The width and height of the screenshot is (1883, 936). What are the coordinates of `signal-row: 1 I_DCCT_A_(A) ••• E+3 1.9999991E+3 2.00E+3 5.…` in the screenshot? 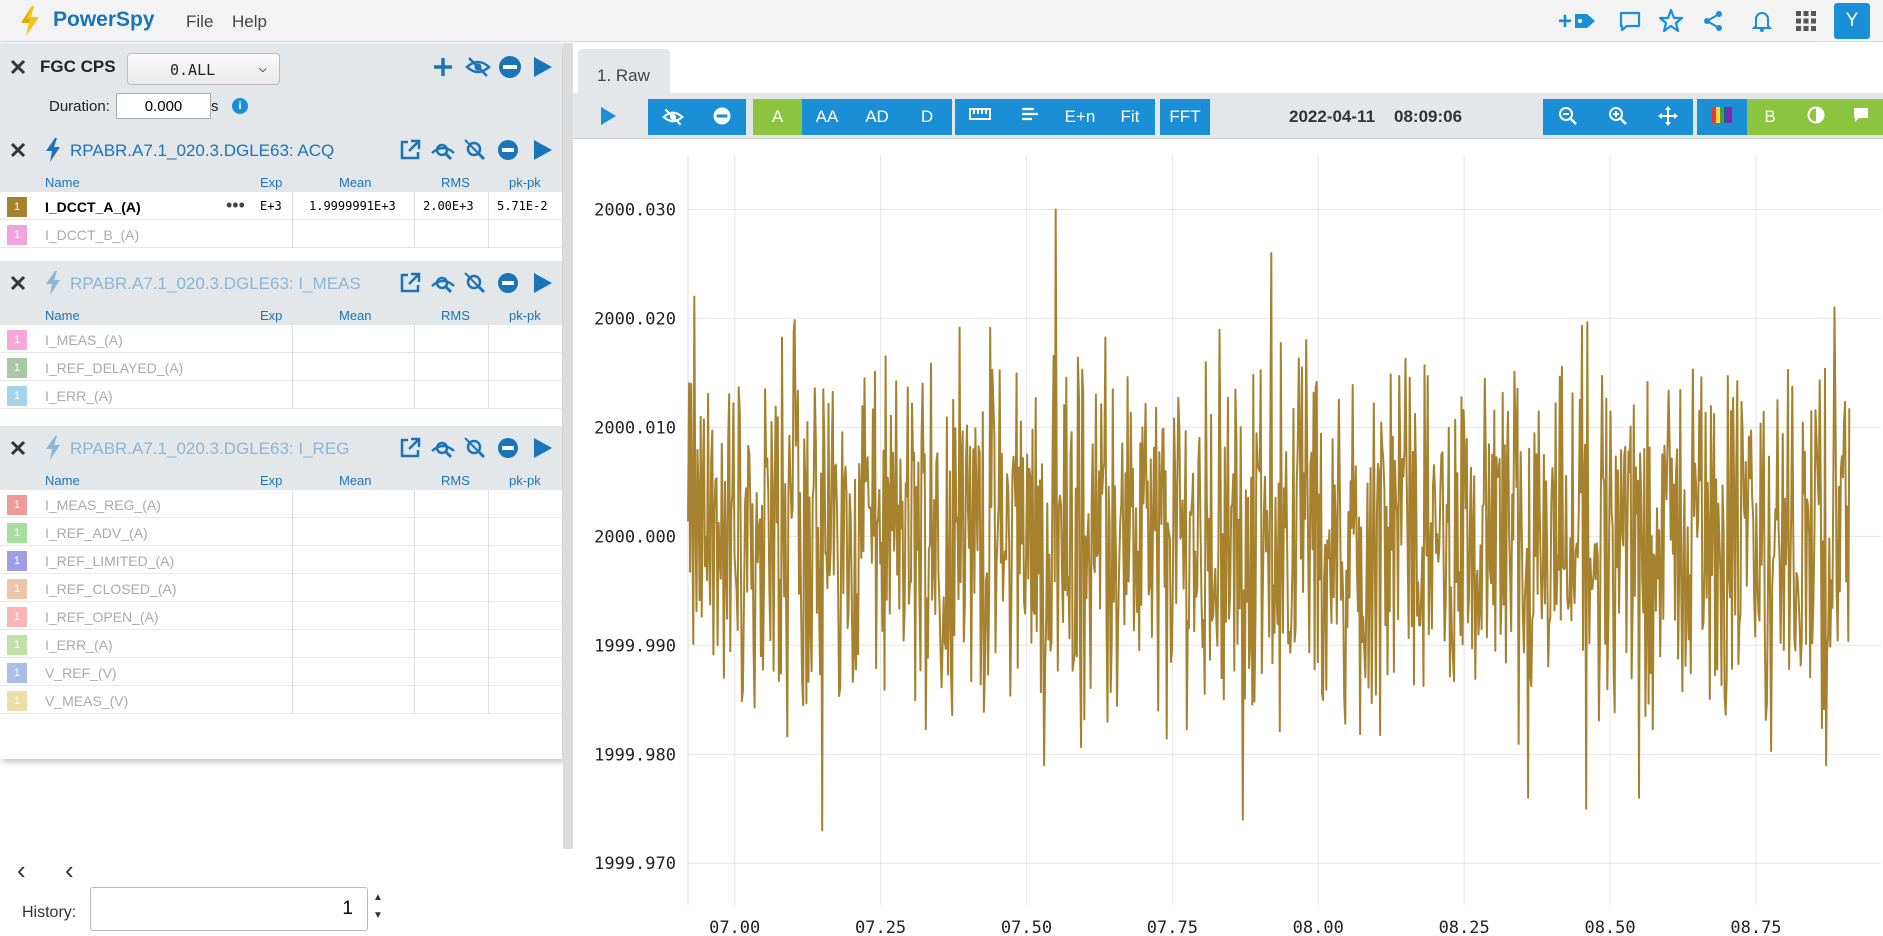 It's located at (281, 206).